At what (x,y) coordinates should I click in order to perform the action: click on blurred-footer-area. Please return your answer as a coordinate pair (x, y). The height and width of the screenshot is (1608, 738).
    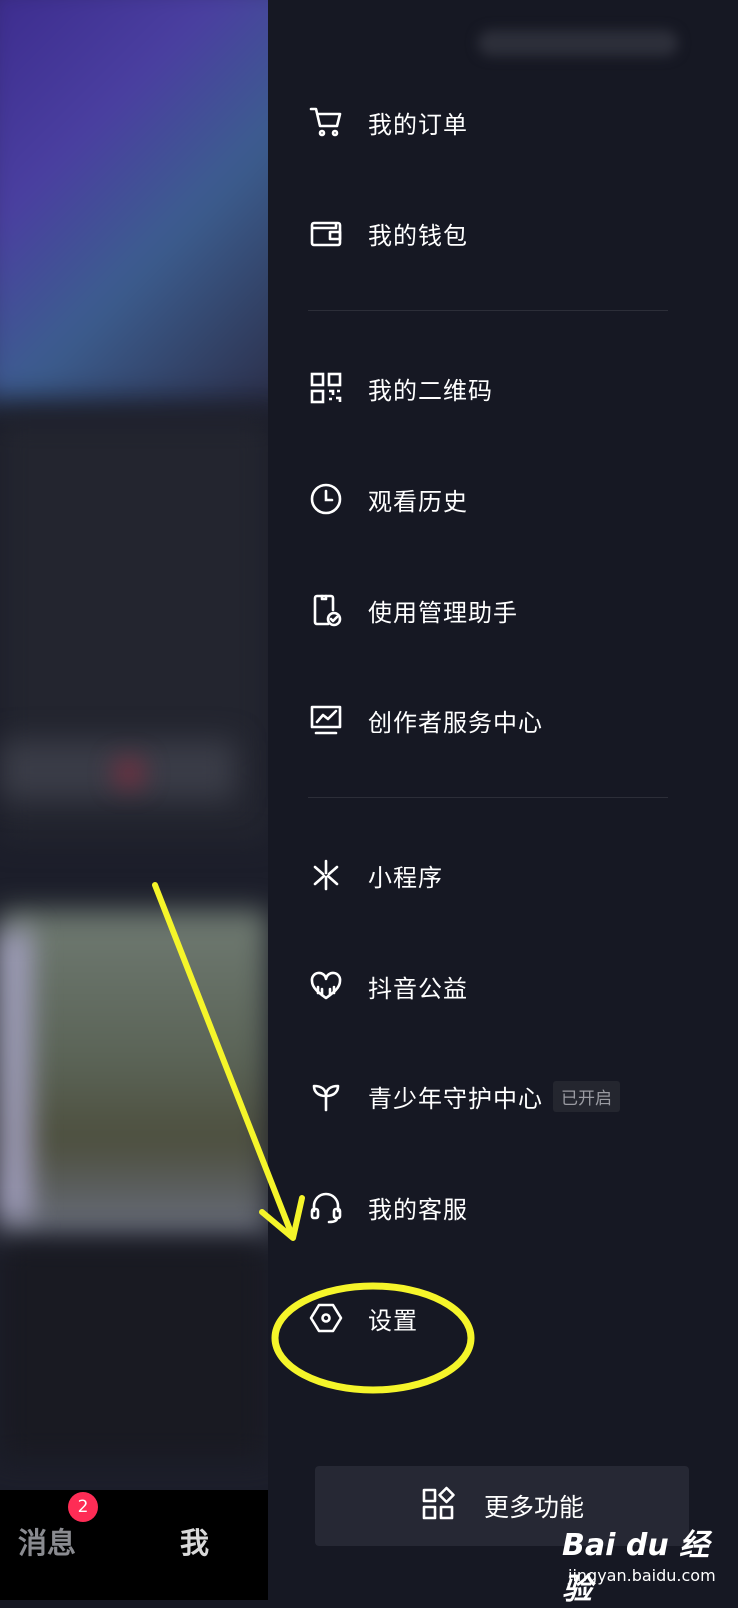
    Looking at the image, I should click on (134, 1350).